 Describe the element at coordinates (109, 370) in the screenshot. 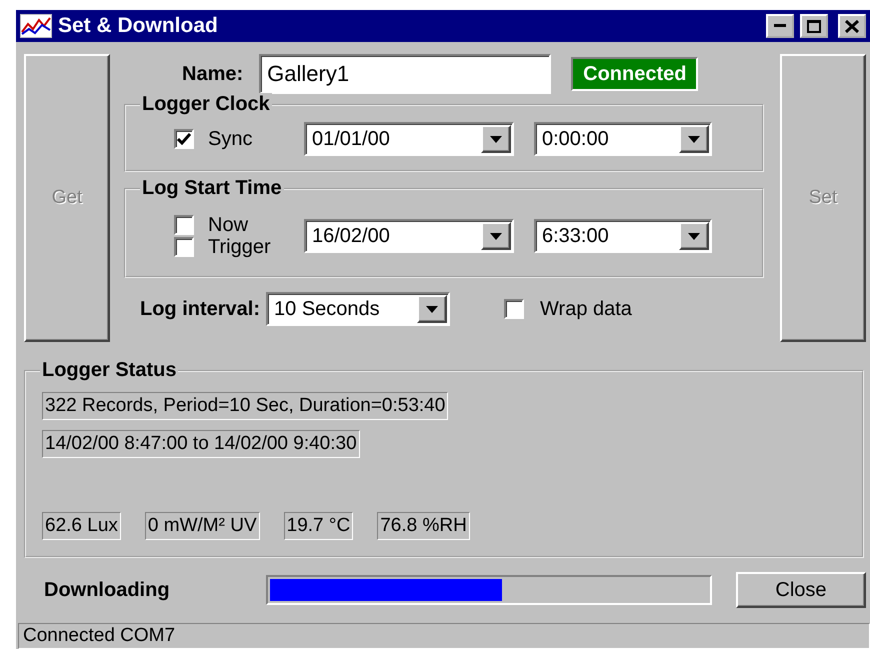

I see `group-title: Logger Status` at that location.